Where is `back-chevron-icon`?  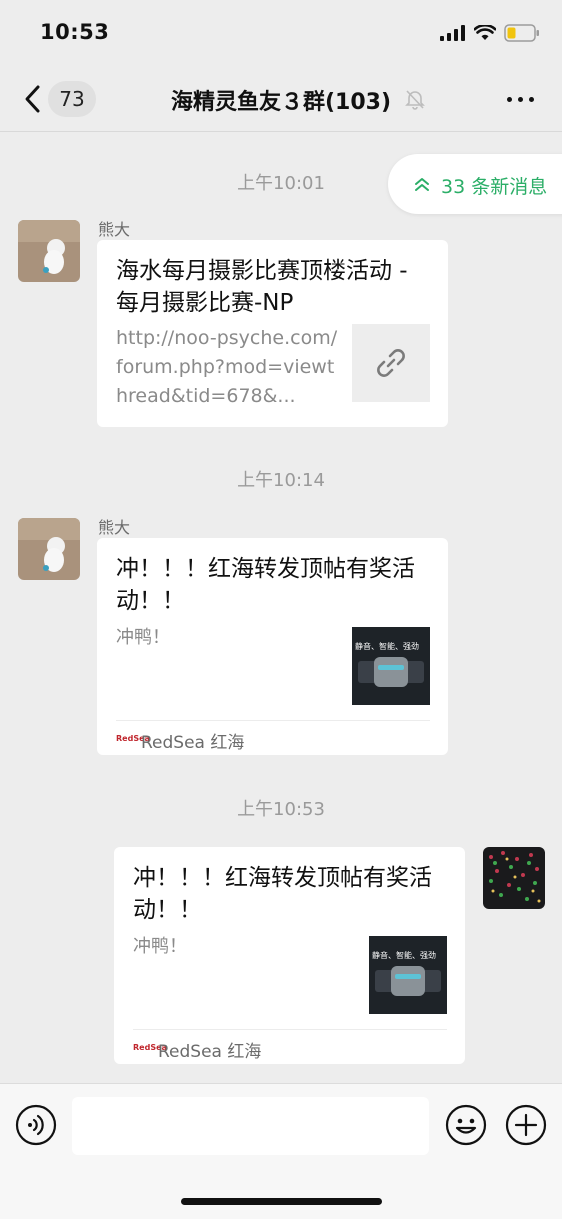
back-chevron-icon is located at coordinates (33, 99).